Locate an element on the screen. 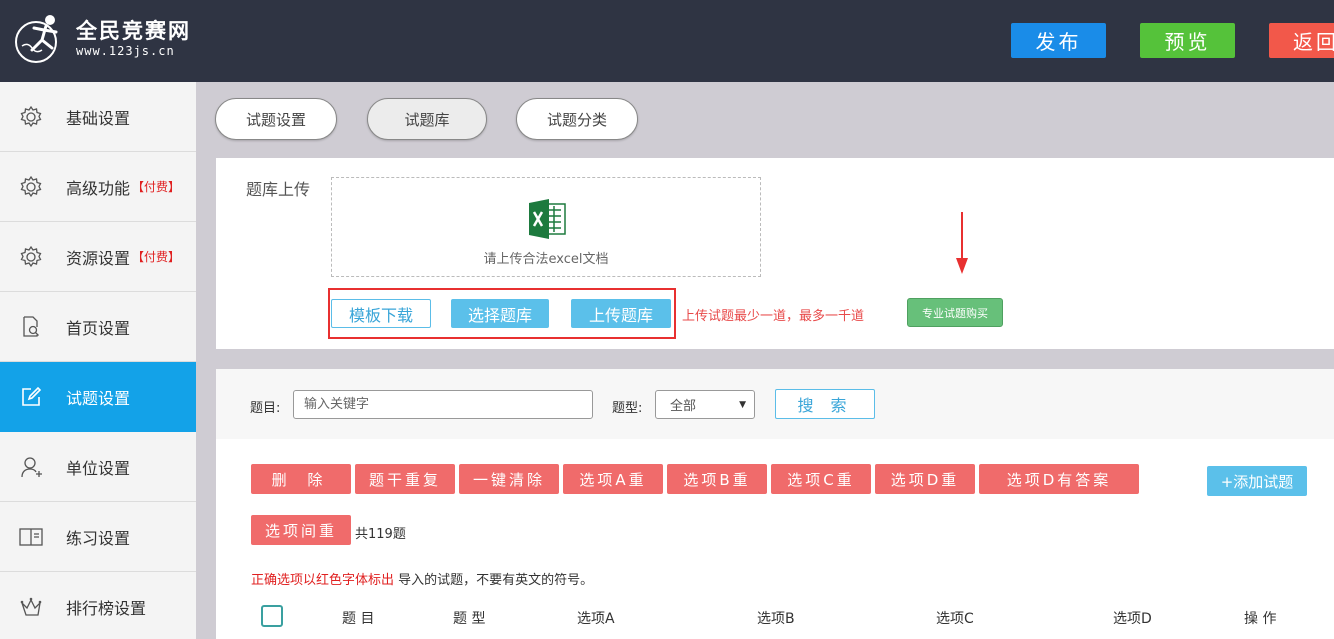 Image resolution: width=1334 pixels, height=639 pixels. sidebar-item-leaderboard: 排行榜设置 is located at coordinates (98, 605).